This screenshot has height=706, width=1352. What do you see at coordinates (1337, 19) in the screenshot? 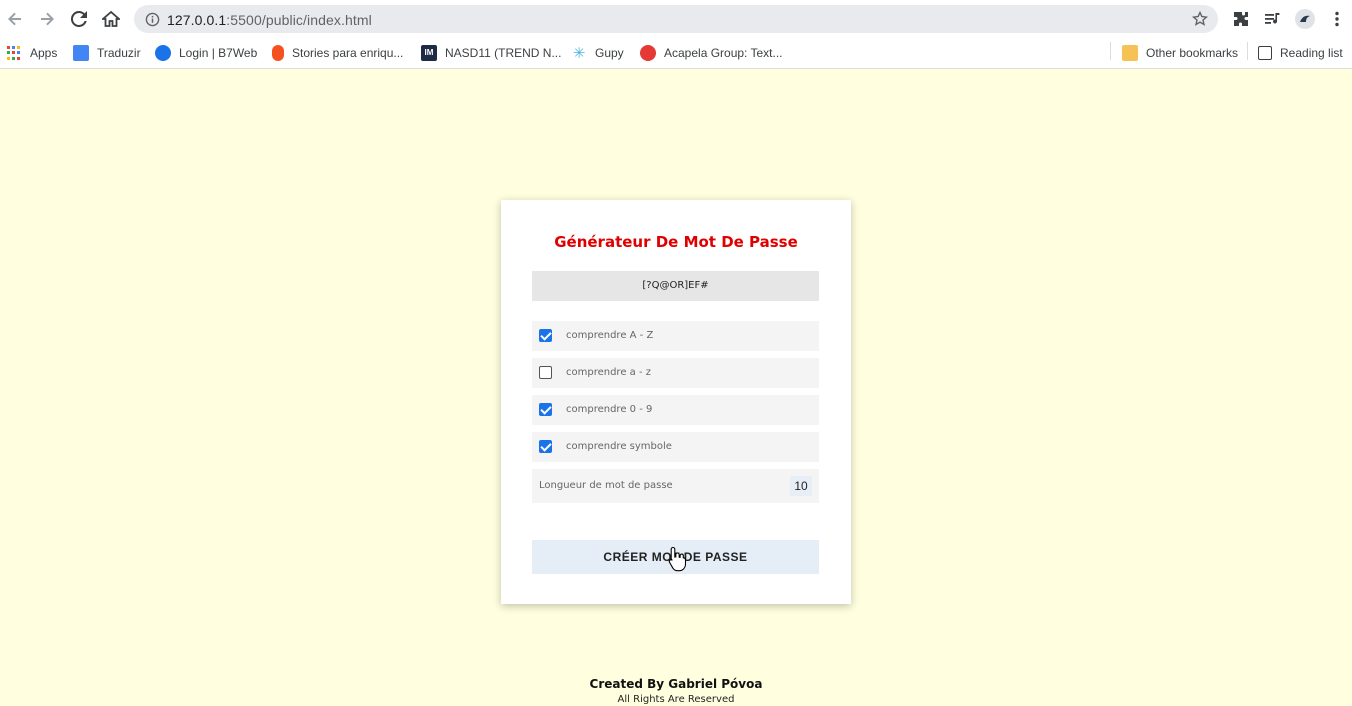
I see `menu-kebab-icon` at bounding box center [1337, 19].